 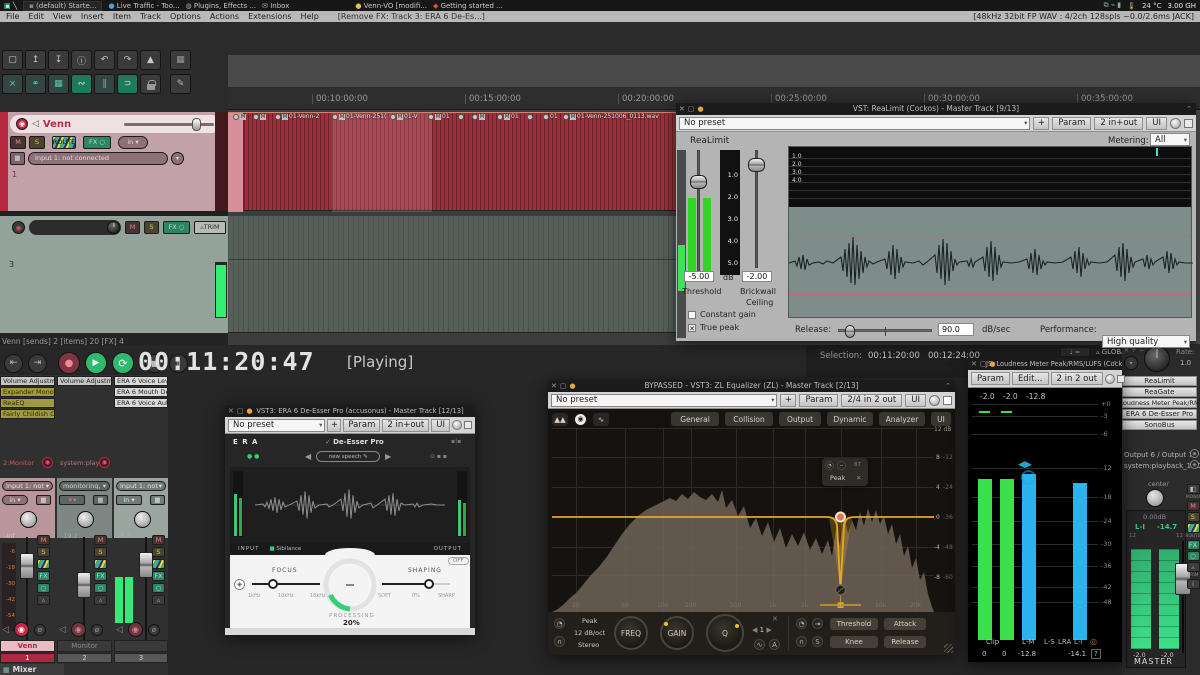 I want to click on arrange-vscrollbar, so click(x=1198, y=227).